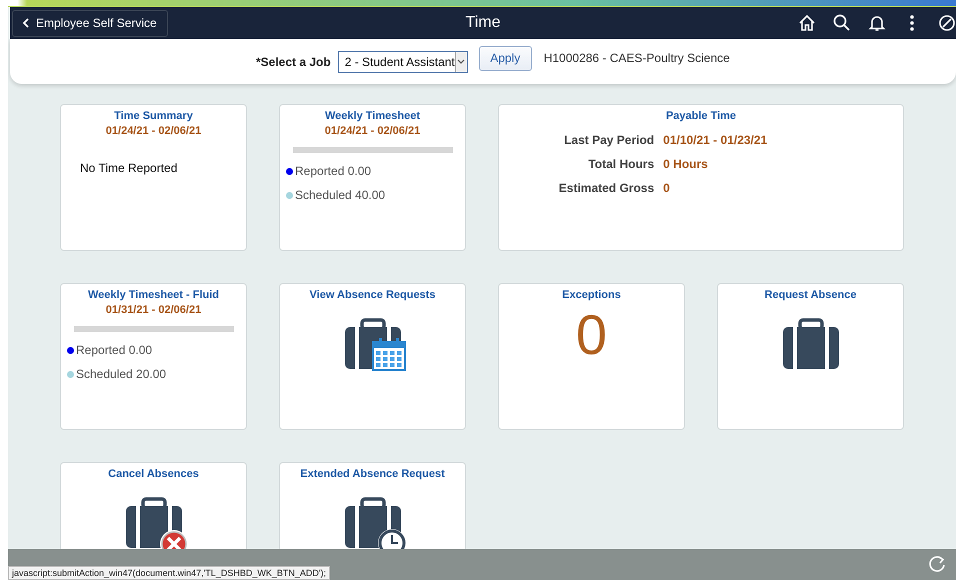 This screenshot has height=580, width=956. What do you see at coordinates (686, 164) in the screenshot?
I see `field-value: 0 Hours` at bounding box center [686, 164].